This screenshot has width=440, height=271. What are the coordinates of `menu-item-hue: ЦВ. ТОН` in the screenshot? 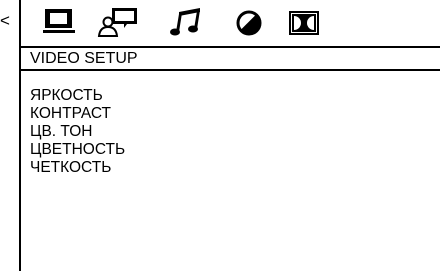 It's located at (77, 132).